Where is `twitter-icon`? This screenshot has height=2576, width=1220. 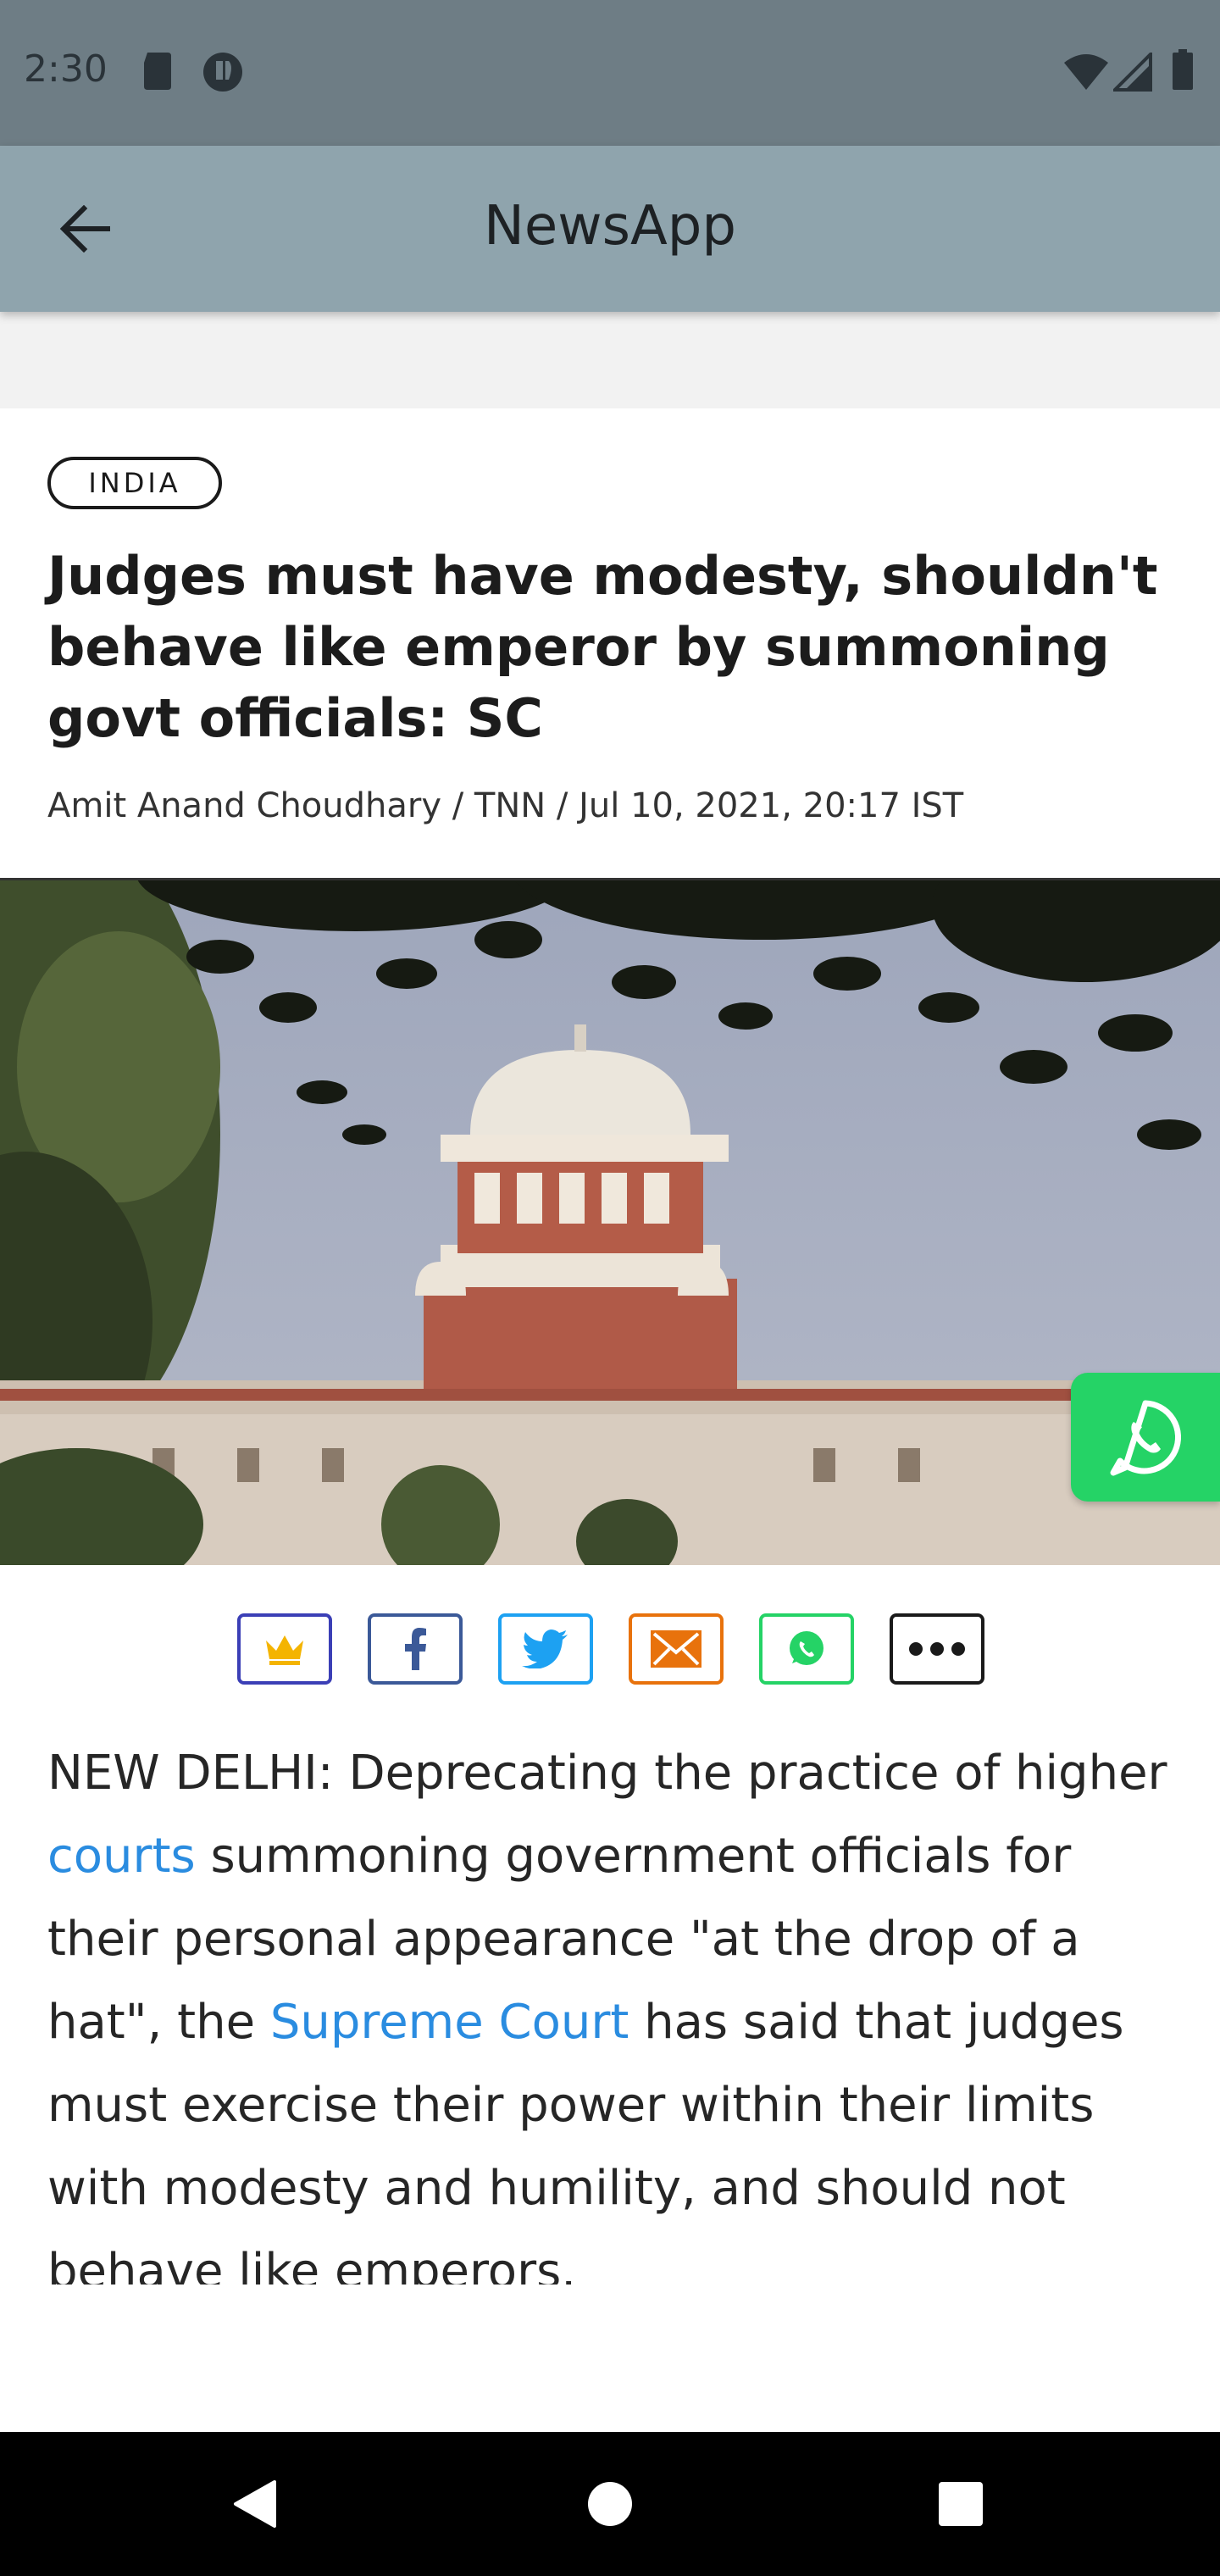
twitter-icon is located at coordinates (545, 1648).